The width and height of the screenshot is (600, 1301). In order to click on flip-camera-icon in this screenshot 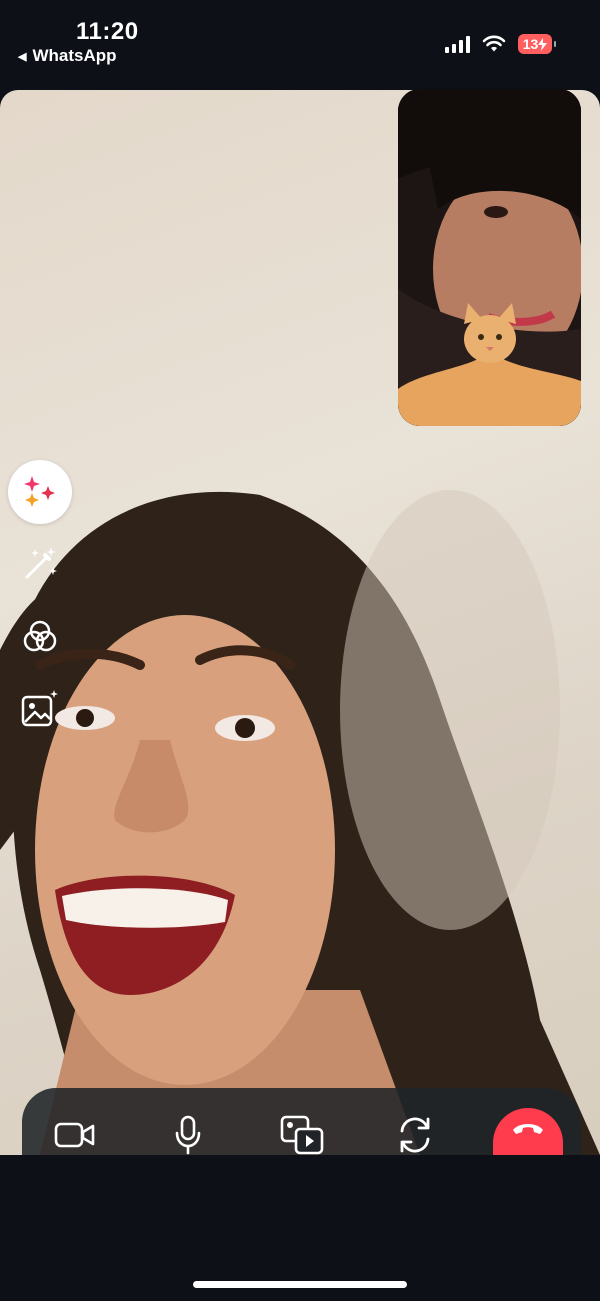, I will do `click(415, 1135)`.